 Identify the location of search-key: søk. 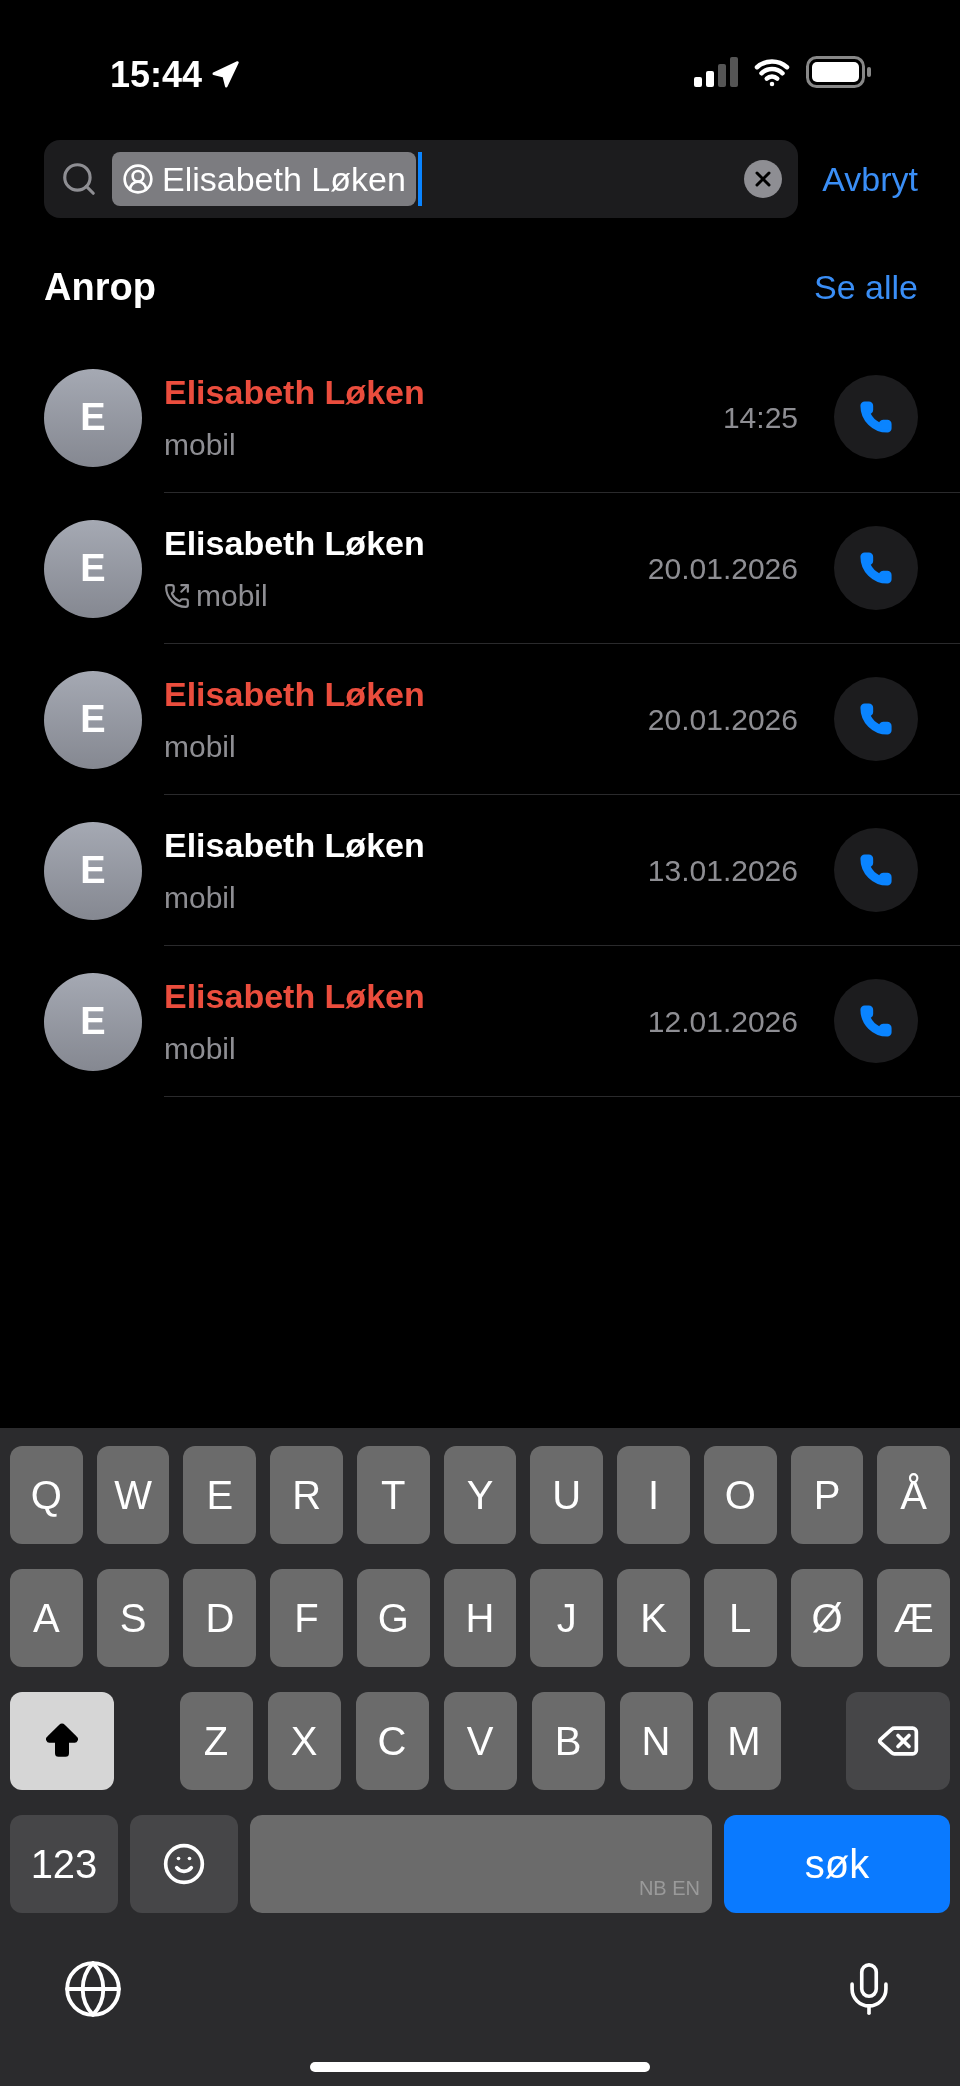
(837, 1864).